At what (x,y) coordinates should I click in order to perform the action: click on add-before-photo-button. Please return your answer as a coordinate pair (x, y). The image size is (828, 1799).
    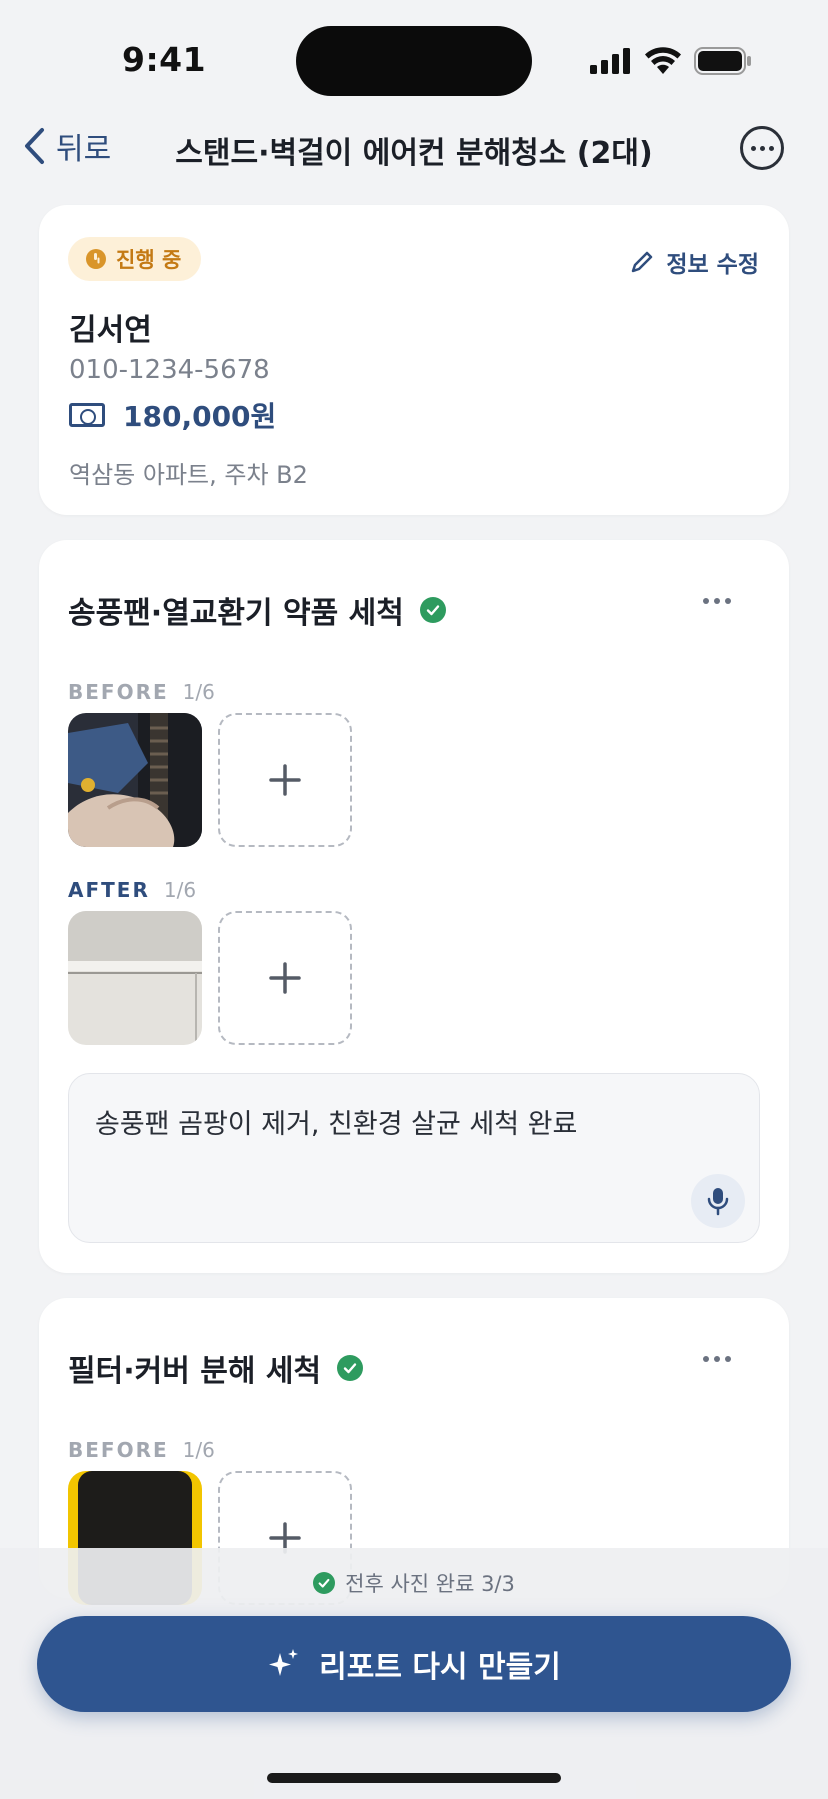
    Looking at the image, I should click on (285, 780).